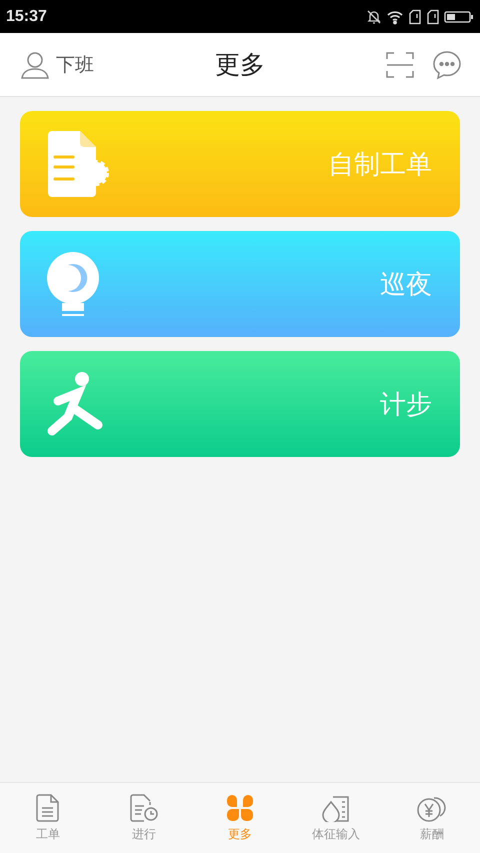 The width and height of the screenshot is (480, 853). I want to click on four-petal-icon, so click(240, 808).